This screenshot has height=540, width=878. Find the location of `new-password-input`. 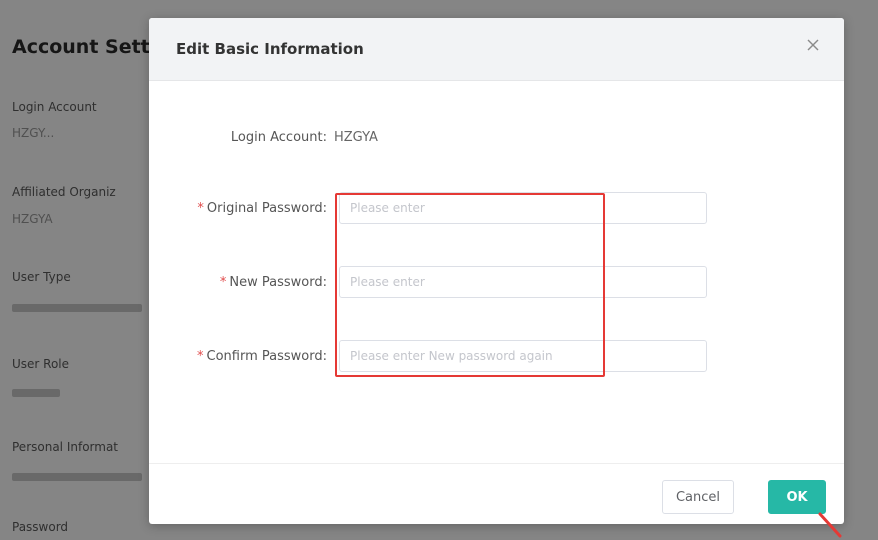

new-password-input is located at coordinates (523, 282).